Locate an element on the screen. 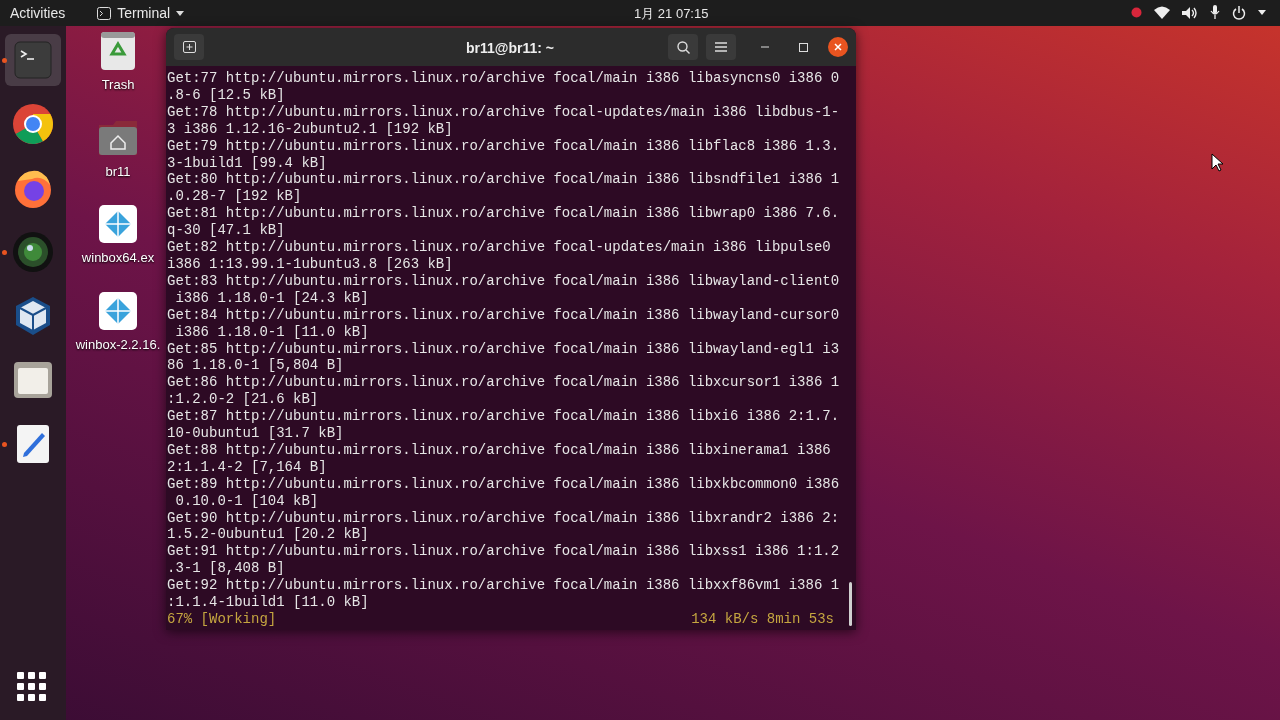  terminal-output-line: Get:89 http://ubuntu.mirrors.linux.ro/archive focal/main i386 libxkbcommon0 i386 is located at coordinates (503, 484).